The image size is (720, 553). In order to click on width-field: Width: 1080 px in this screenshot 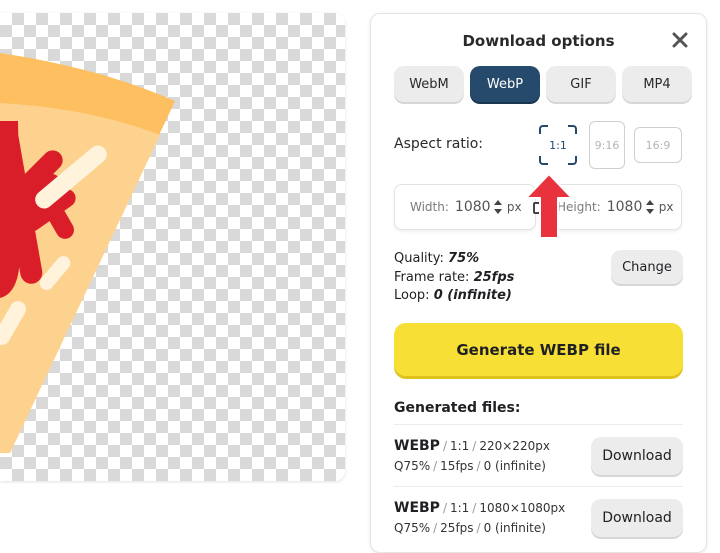, I will do `click(465, 207)`.